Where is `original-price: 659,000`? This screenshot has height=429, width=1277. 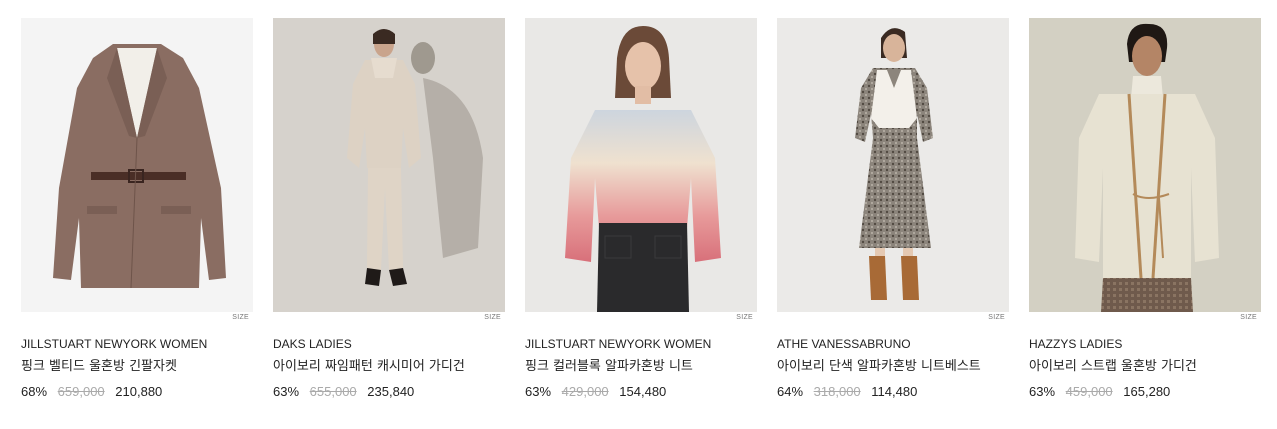
original-price: 659,000 is located at coordinates (81, 391).